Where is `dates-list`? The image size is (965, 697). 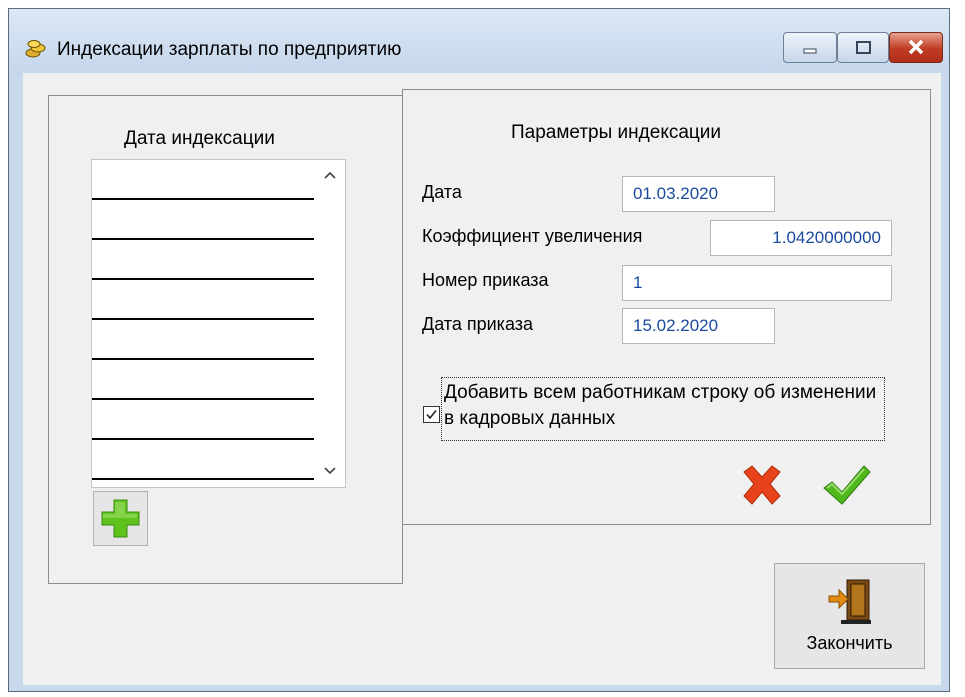
dates-list is located at coordinates (218, 323).